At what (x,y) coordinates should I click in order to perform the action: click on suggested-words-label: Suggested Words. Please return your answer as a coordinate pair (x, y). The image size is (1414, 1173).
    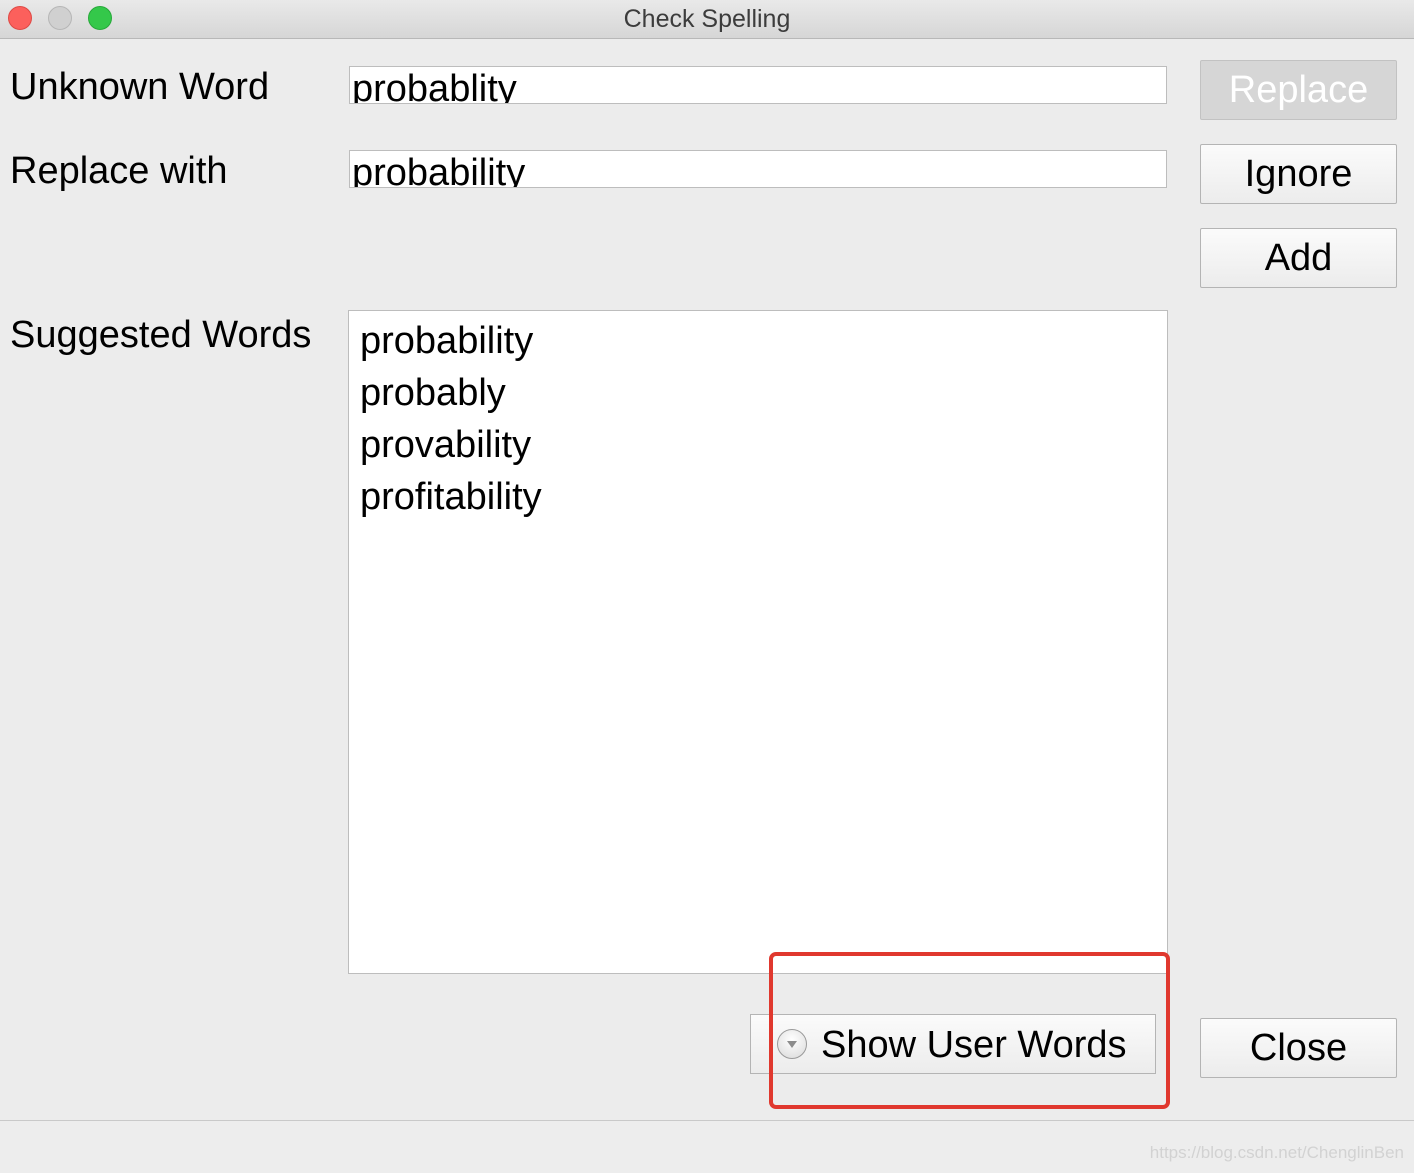
    Looking at the image, I should click on (161, 335).